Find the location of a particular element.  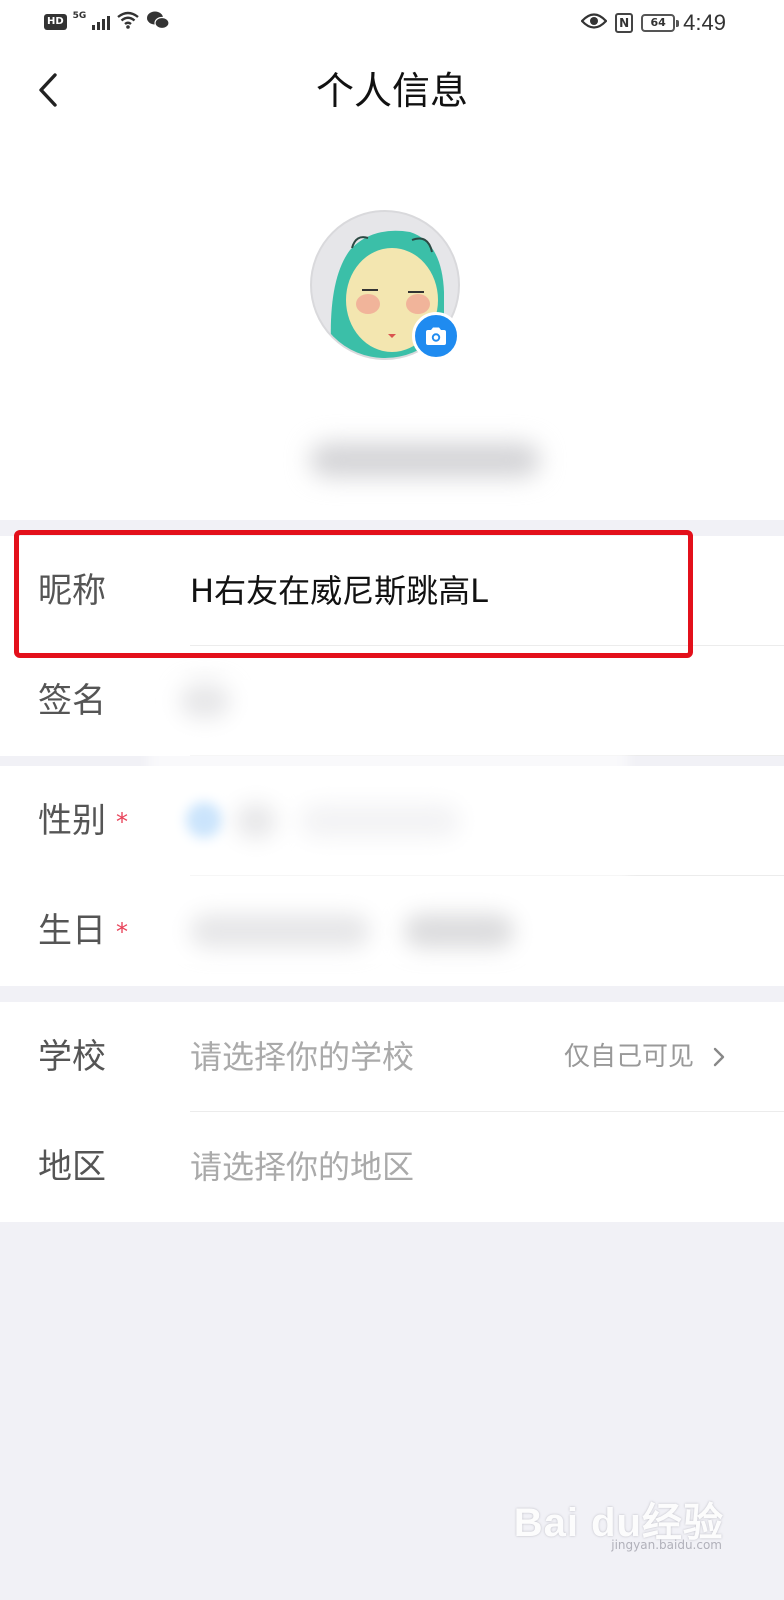

nickname-row: 昵称 H右友在威尼斯跳高L is located at coordinates (392, 591).